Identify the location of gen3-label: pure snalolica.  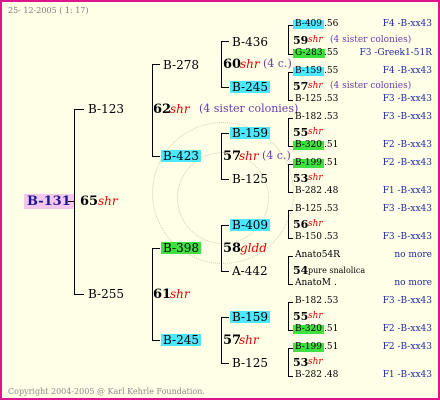
(337, 270).